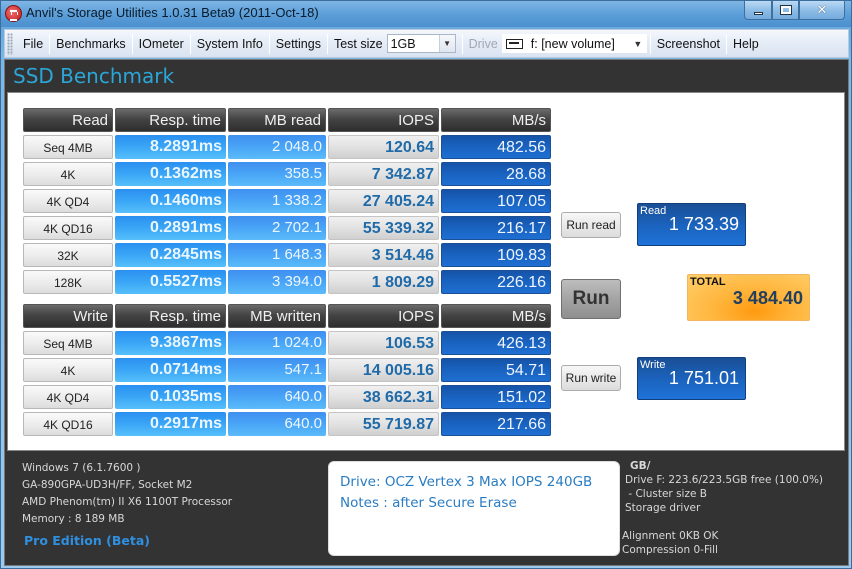 The width and height of the screenshot is (852, 569). Describe the element at coordinates (170, 201) in the screenshot. I see `result-cell-resp-time: 0.1460ms` at that location.